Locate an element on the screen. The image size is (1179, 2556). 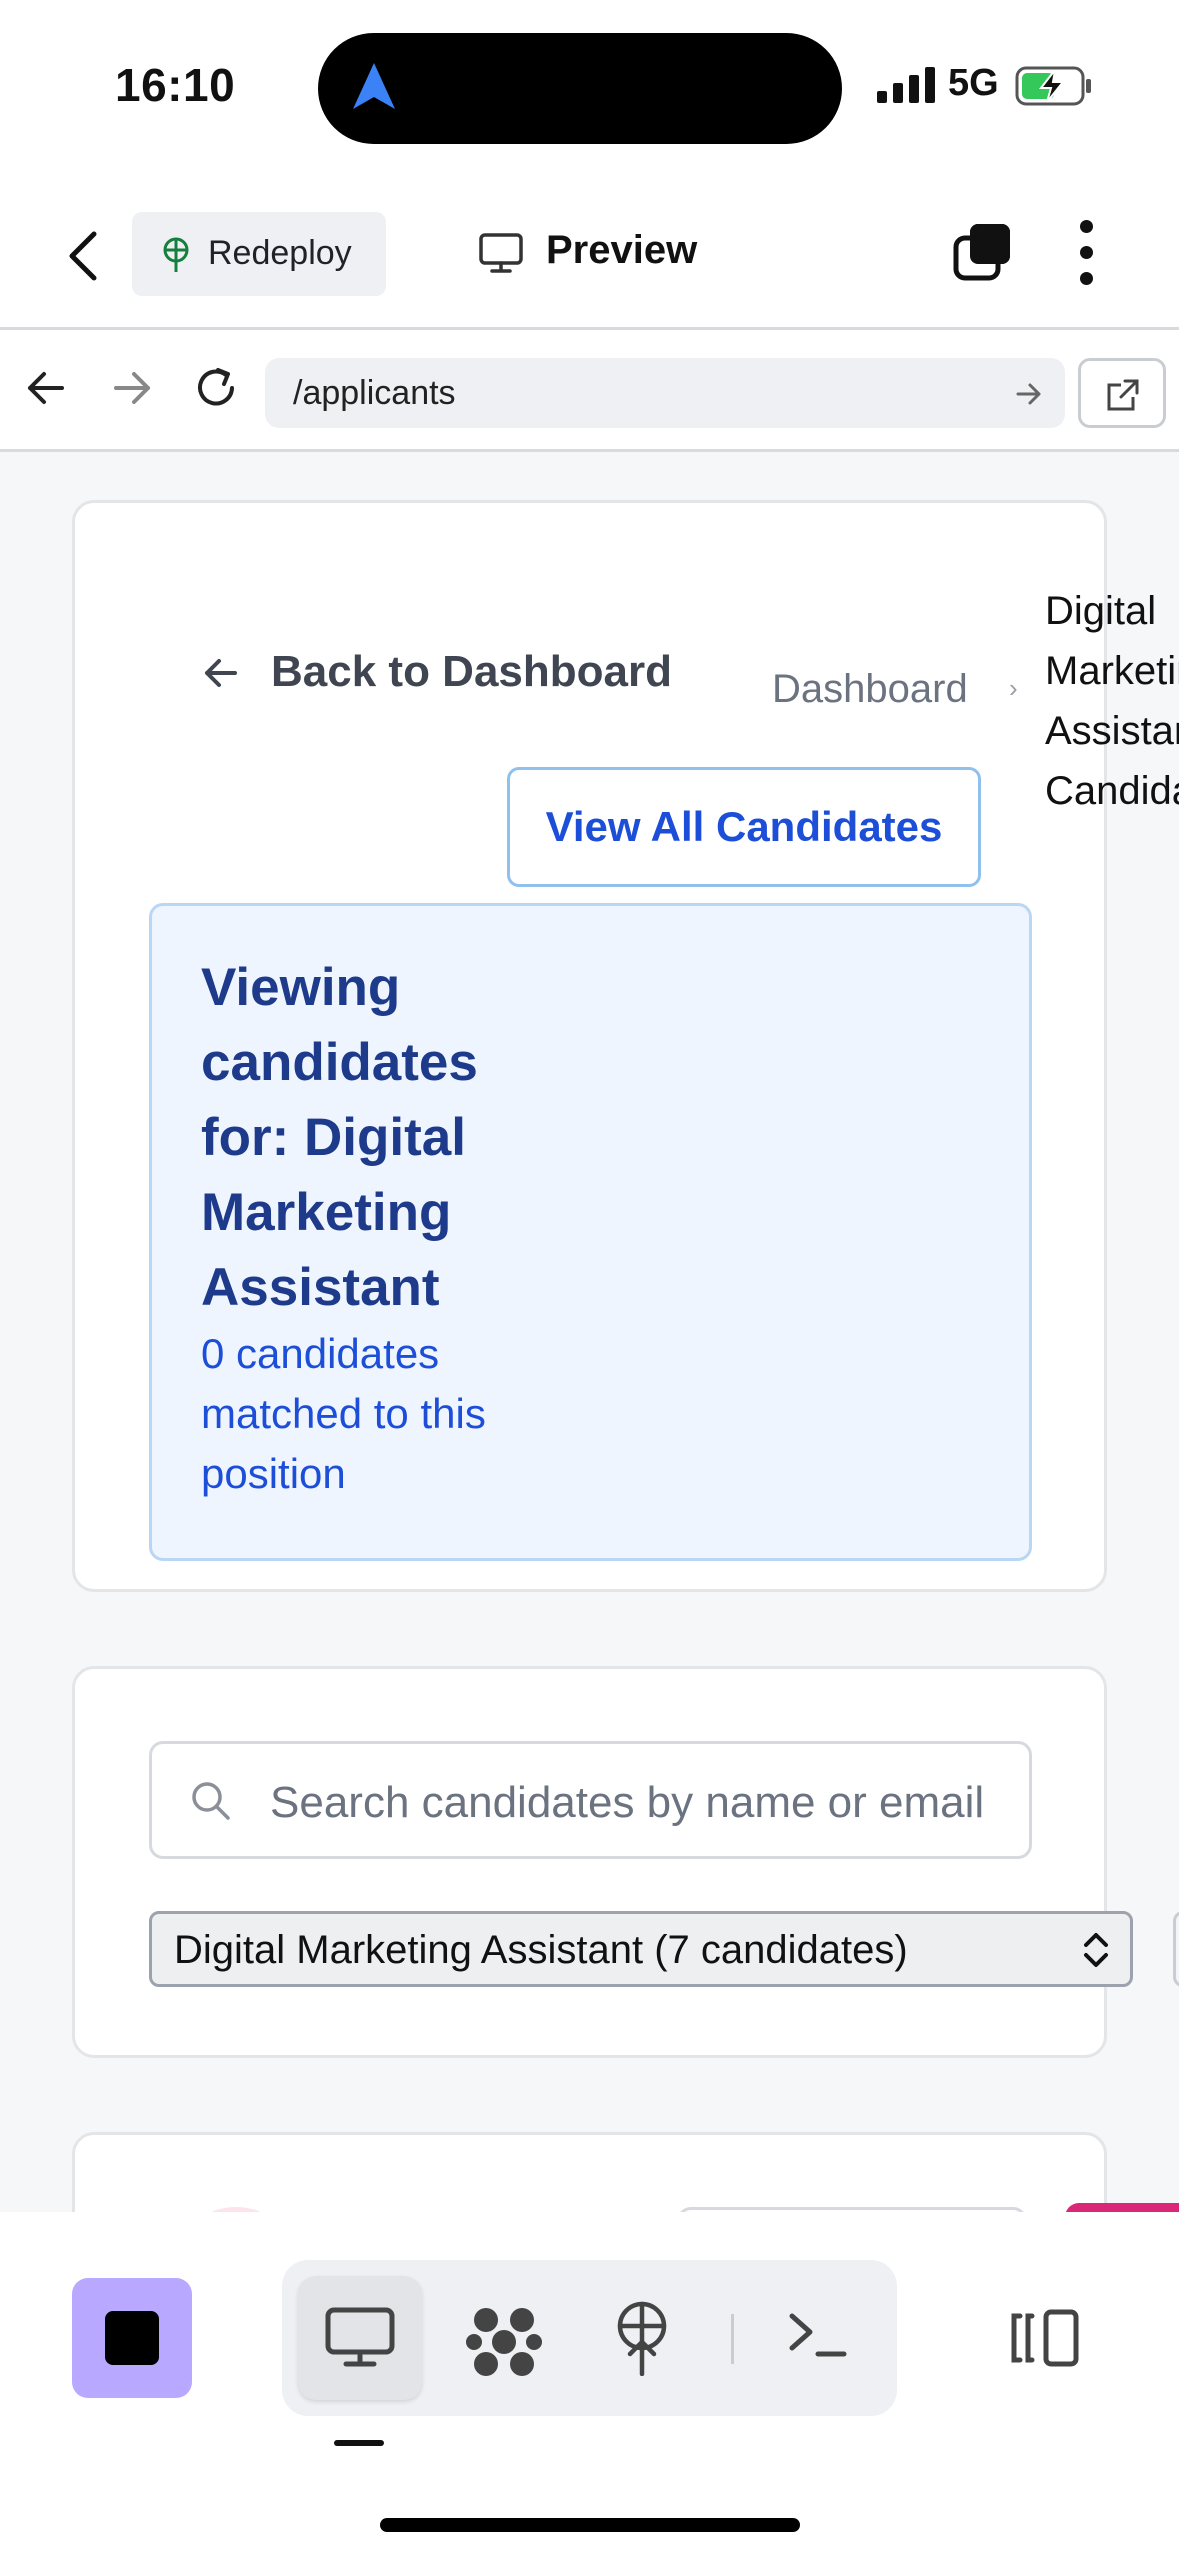
secondary-select is located at coordinates (1176, 1949).